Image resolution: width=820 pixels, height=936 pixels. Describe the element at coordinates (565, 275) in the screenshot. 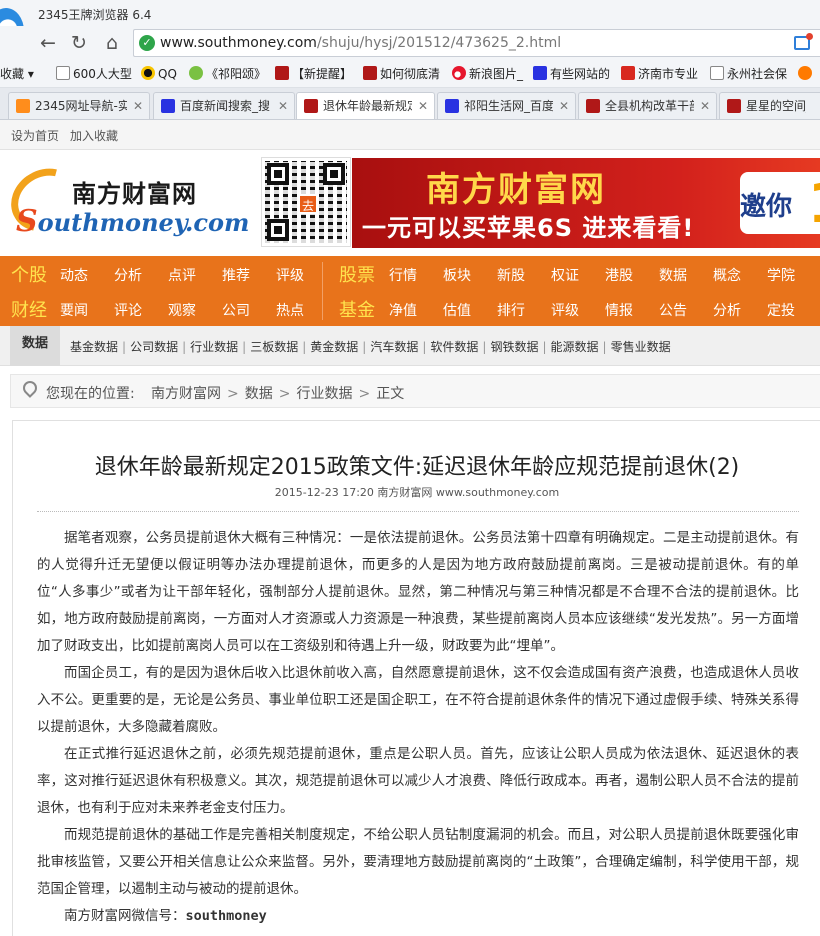

I see `nav-item: 权证` at that location.